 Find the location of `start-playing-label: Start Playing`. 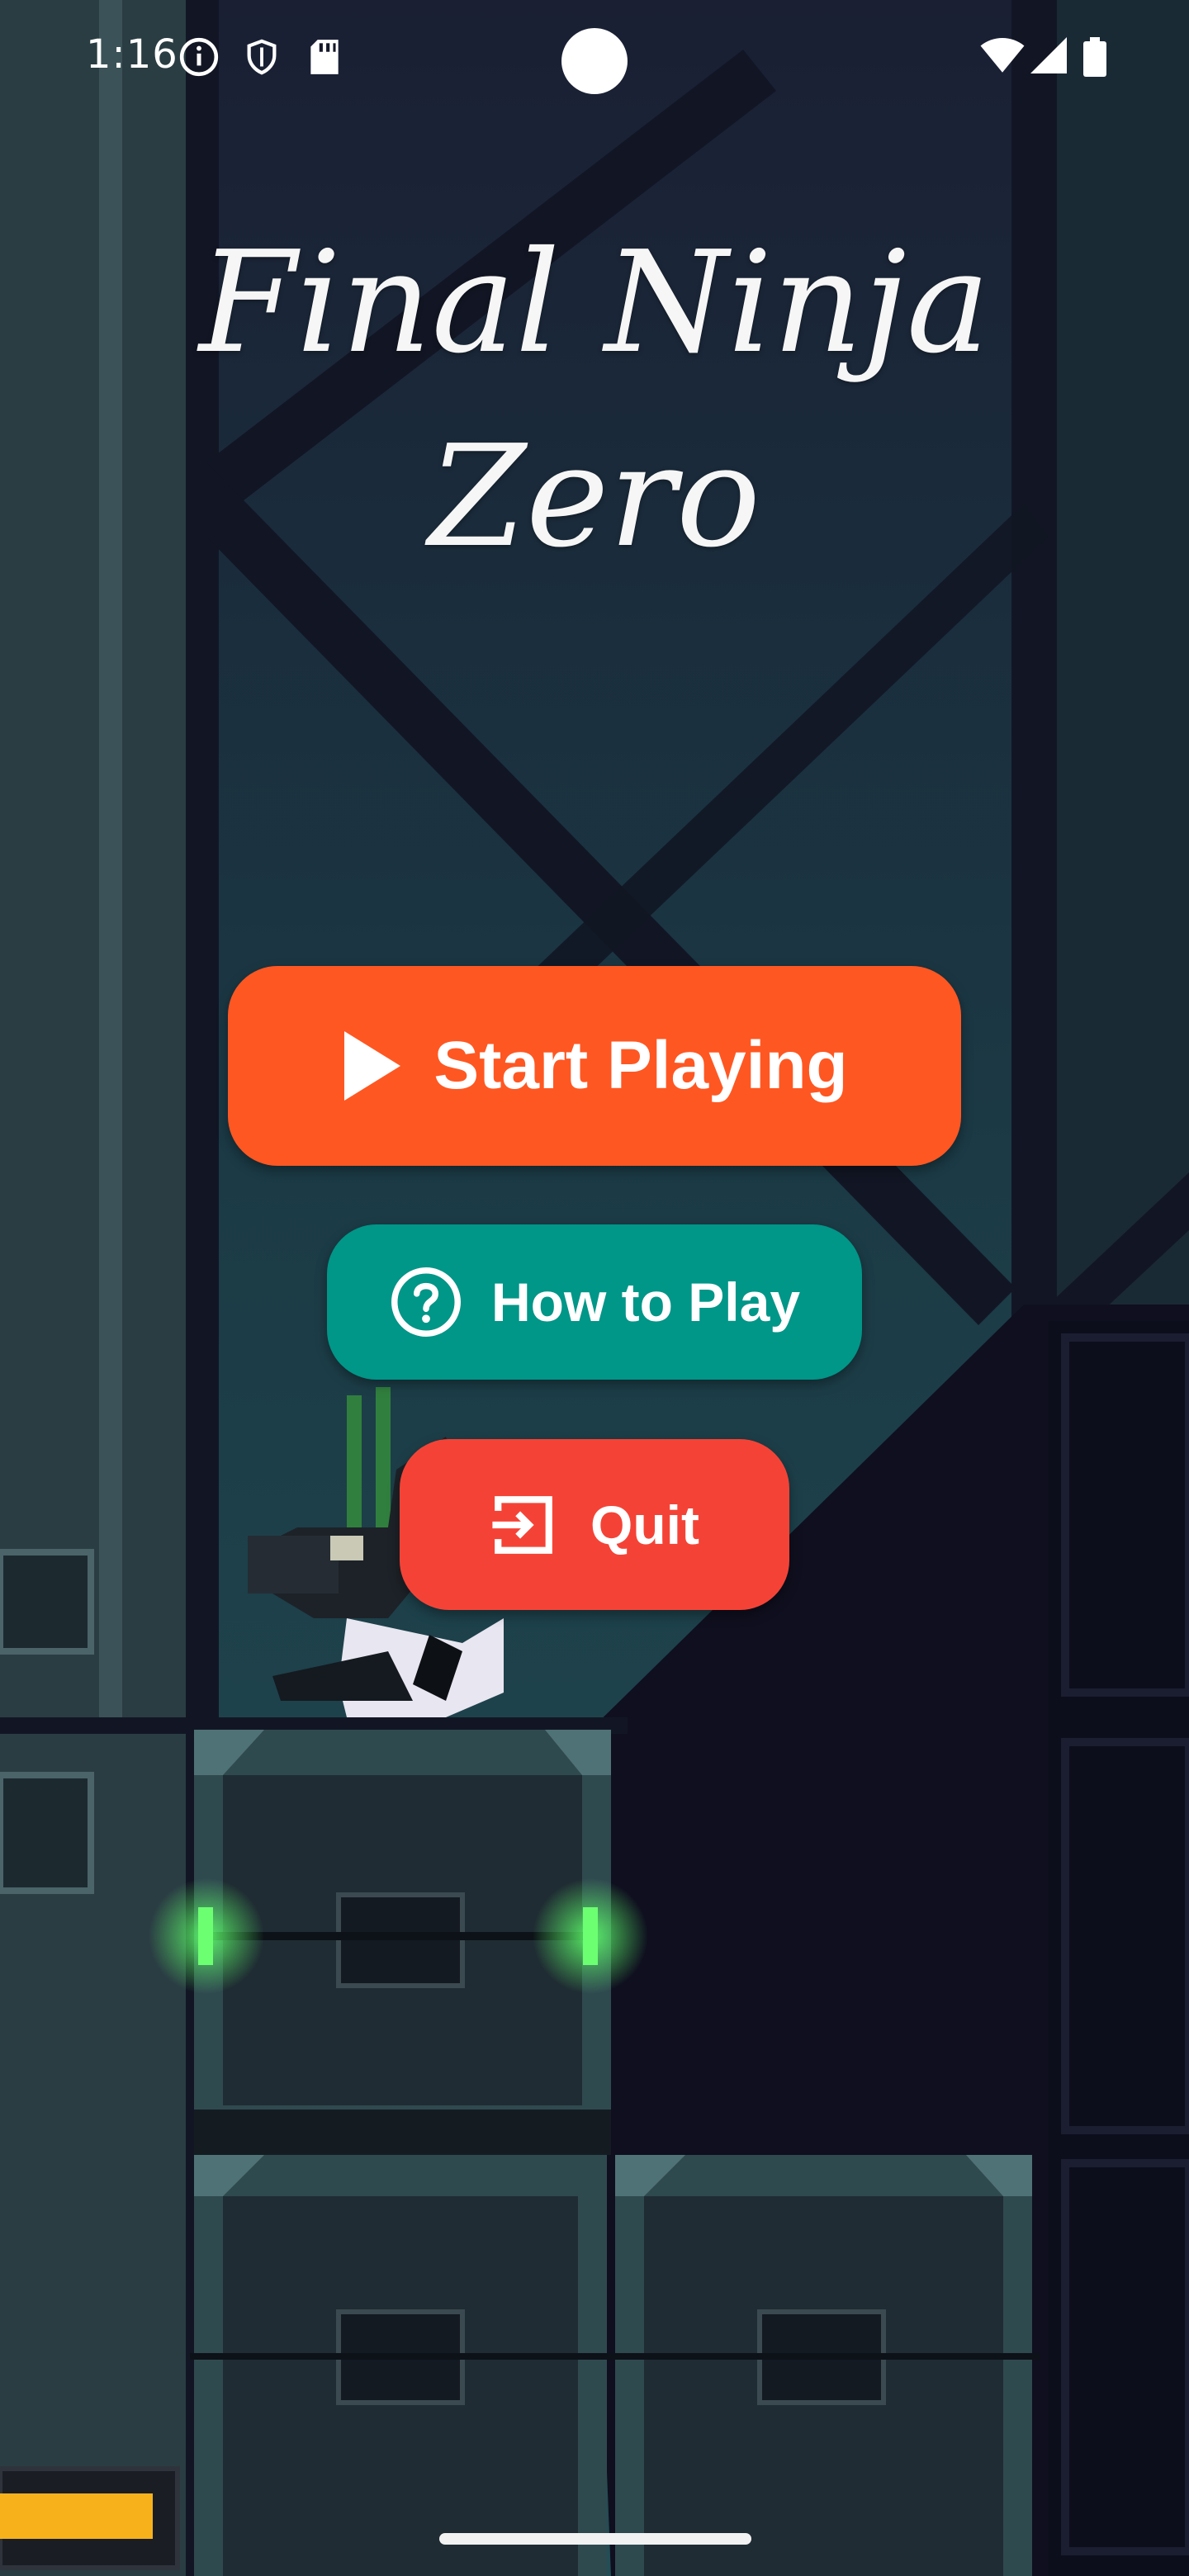

start-playing-label: Start Playing is located at coordinates (640, 1065).